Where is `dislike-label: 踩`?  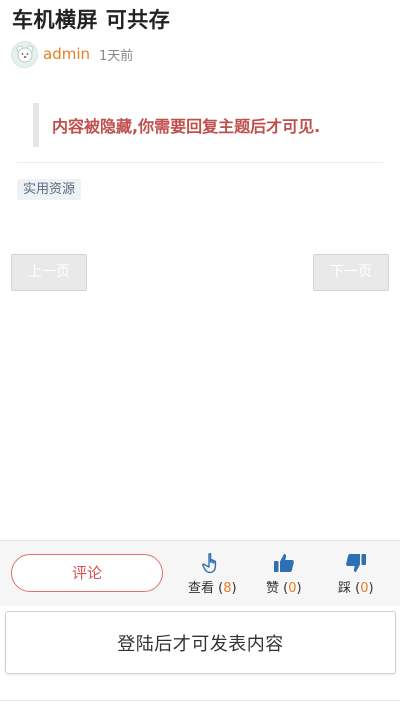 dislike-label: 踩 is located at coordinates (345, 588).